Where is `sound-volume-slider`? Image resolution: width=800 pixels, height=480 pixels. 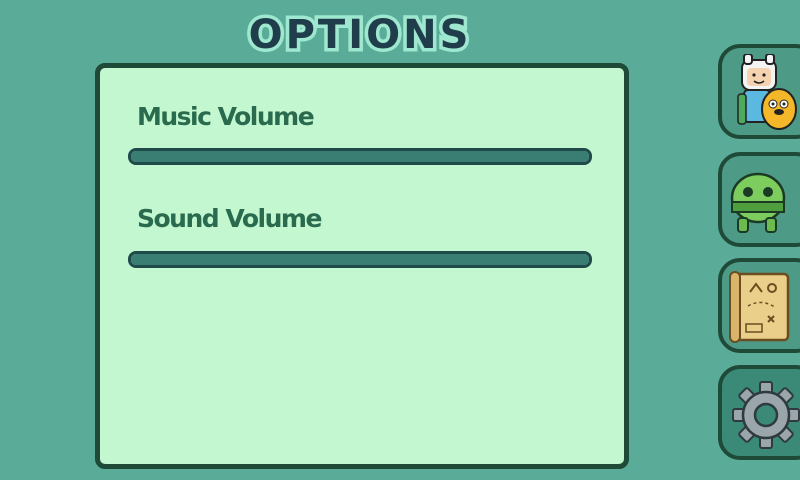
sound-volume-slider is located at coordinates (360, 259).